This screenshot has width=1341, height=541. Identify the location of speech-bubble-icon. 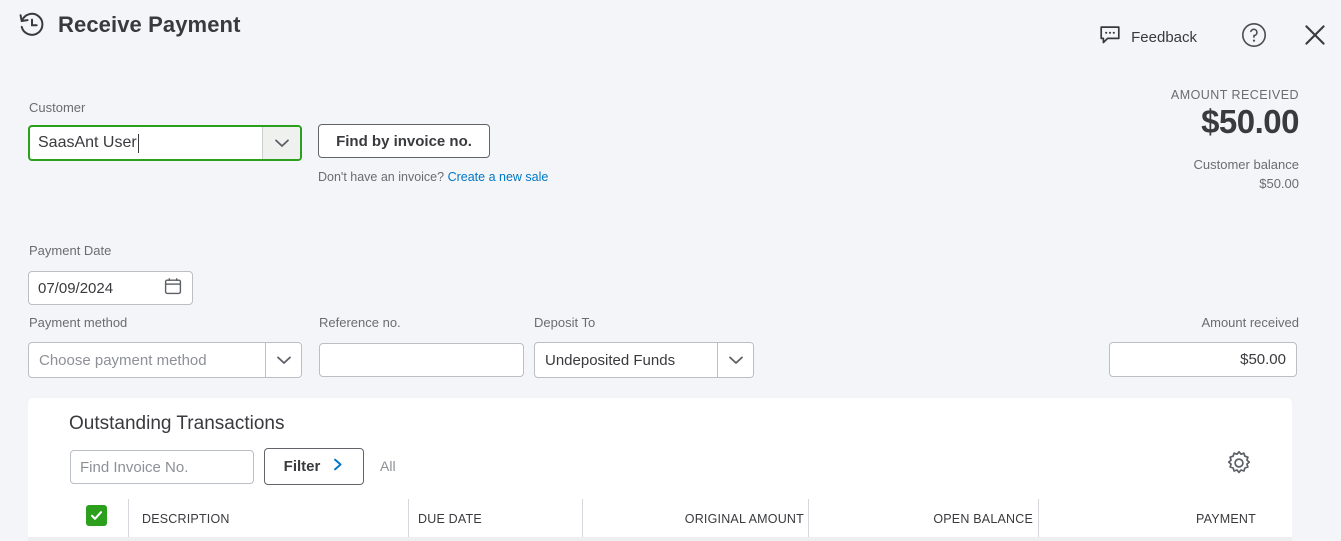
(1110, 37).